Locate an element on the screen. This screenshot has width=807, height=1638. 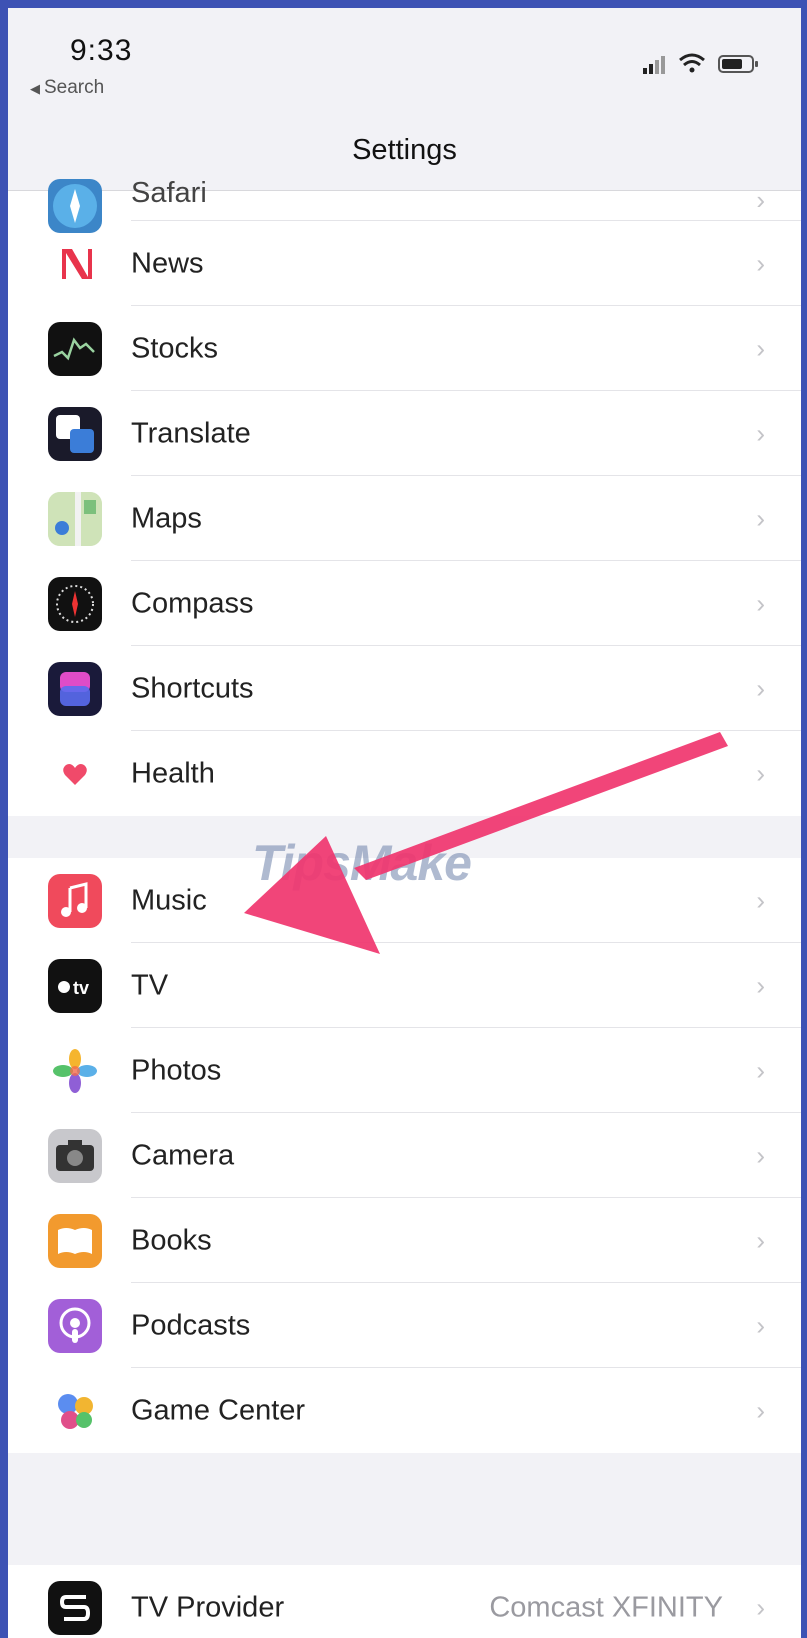
settings-row-label: Camera is located at coordinates (183, 1155).